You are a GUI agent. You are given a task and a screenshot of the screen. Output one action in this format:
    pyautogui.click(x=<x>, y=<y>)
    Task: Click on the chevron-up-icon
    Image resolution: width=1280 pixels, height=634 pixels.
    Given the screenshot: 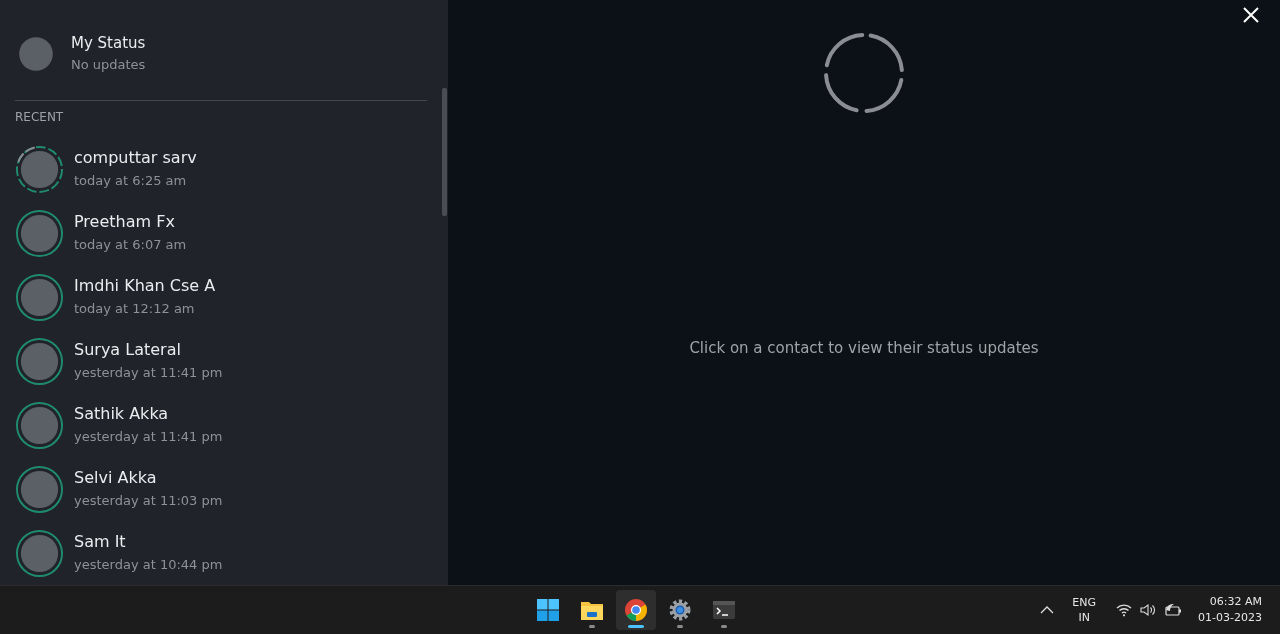 What is the action you would take?
    pyautogui.click(x=1047, y=610)
    